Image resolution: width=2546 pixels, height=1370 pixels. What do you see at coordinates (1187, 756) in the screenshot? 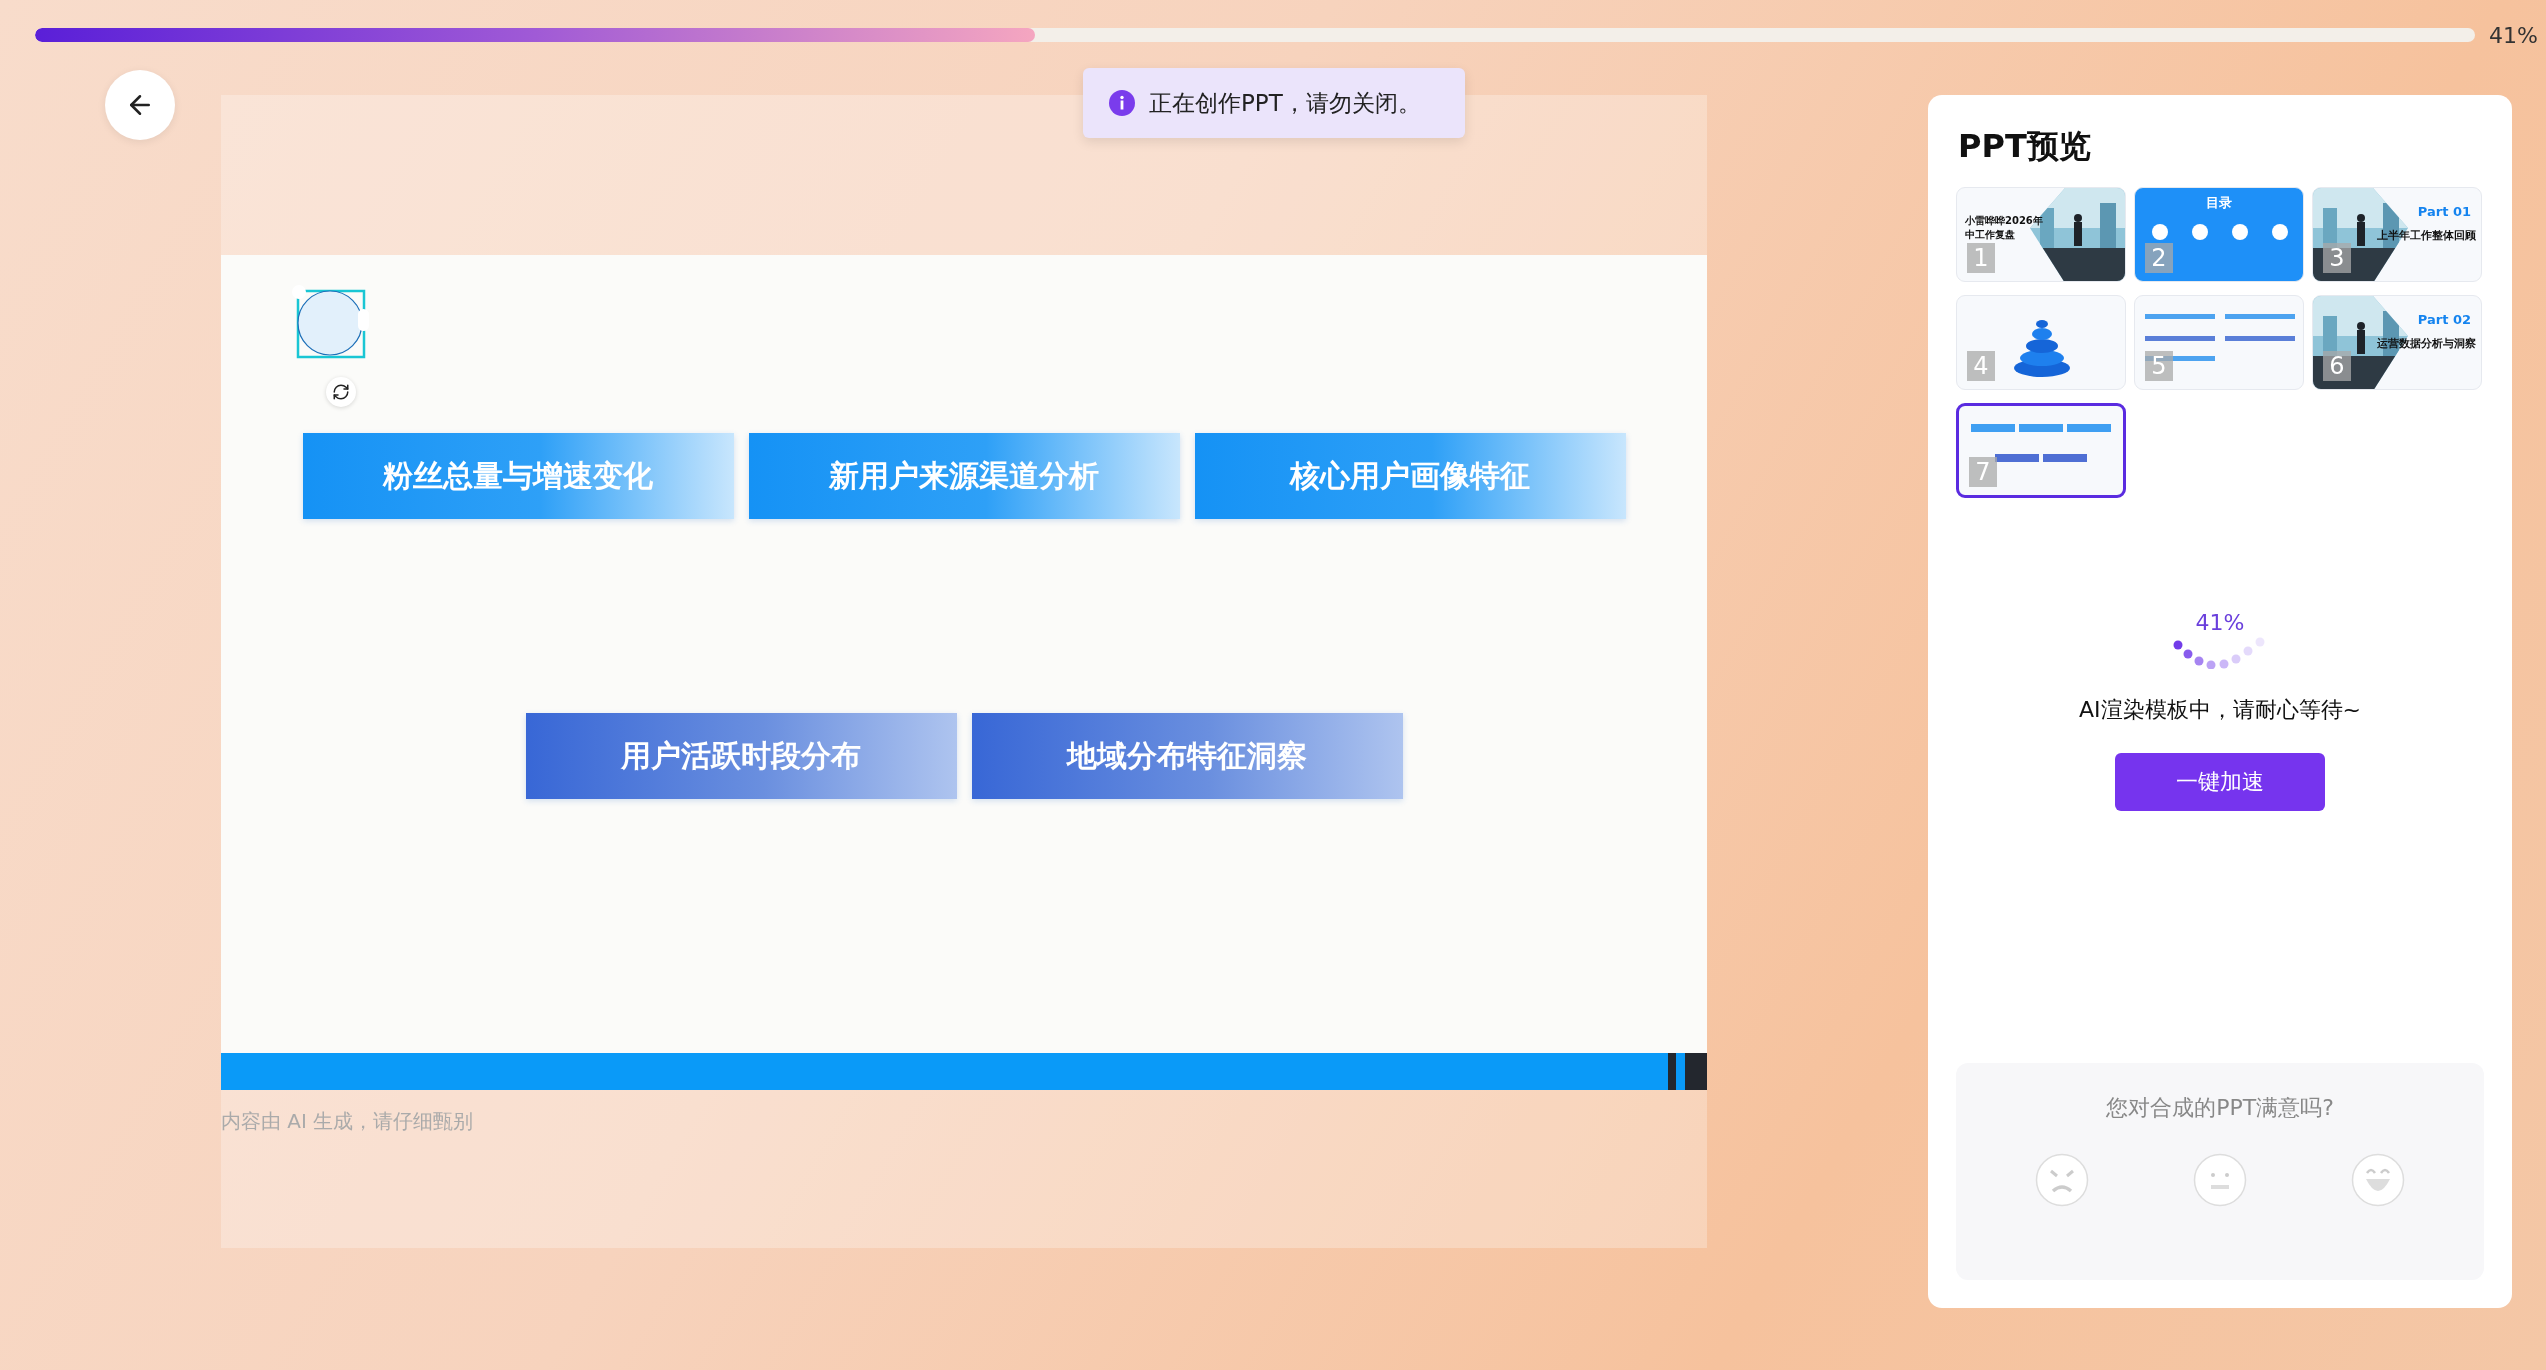
I see `topic-banner: 地域分布特征洞察` at bounding box center [1187, 756].